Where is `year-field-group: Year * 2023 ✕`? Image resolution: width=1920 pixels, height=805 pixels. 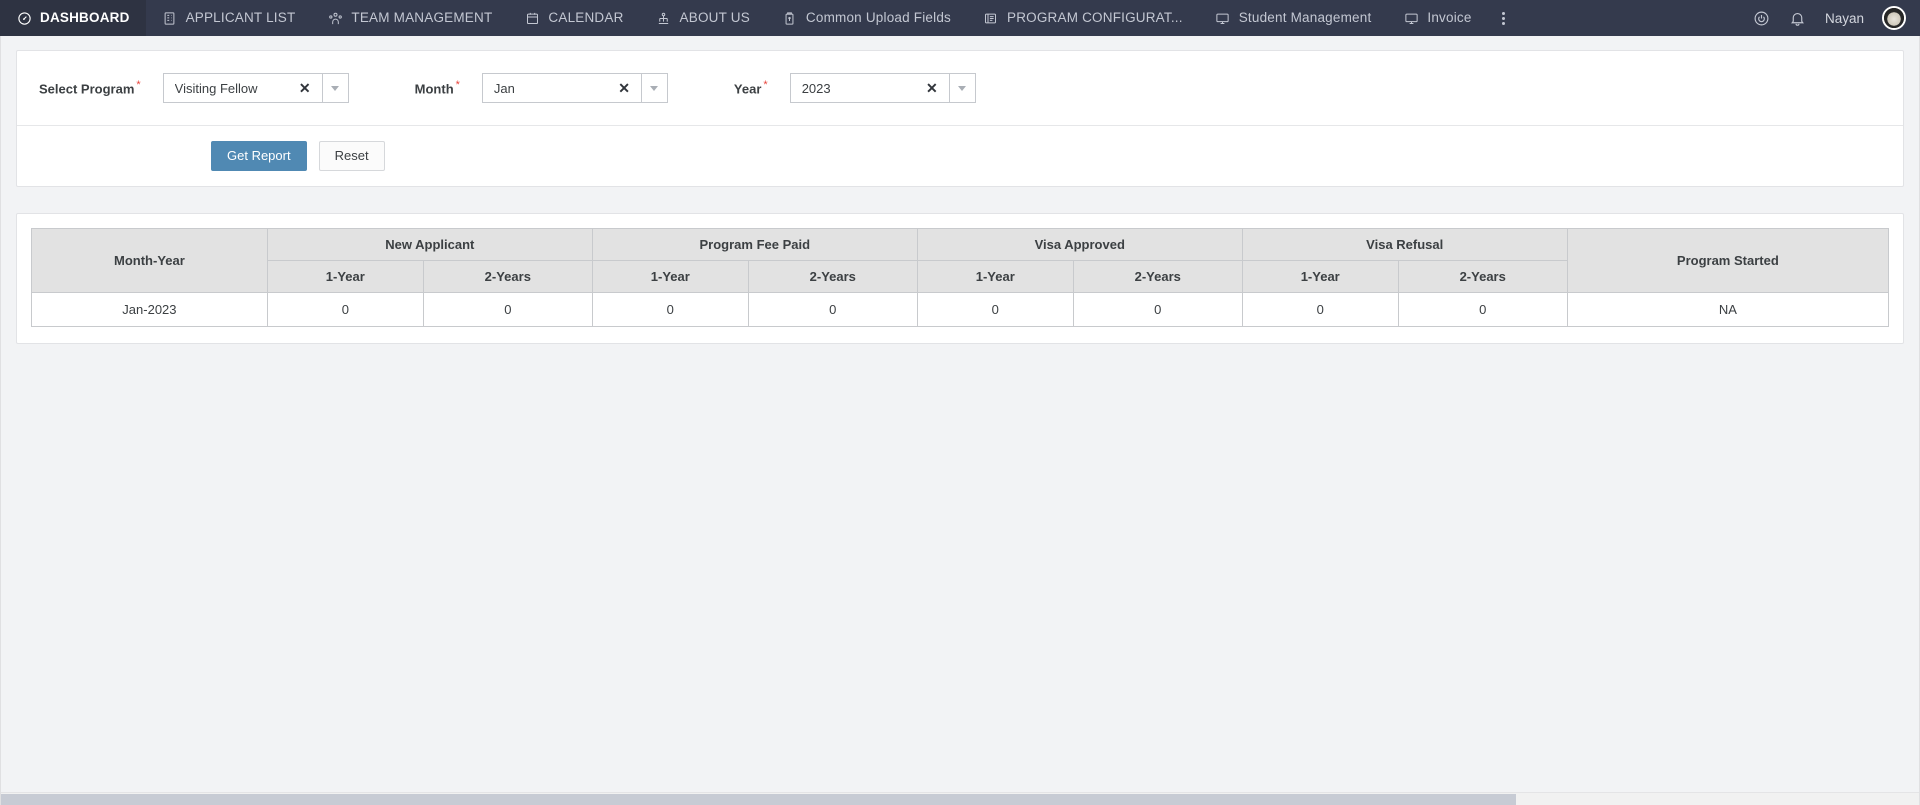 year-field-group: Year * 2023 ✕ is located at coordinates (855, 88).